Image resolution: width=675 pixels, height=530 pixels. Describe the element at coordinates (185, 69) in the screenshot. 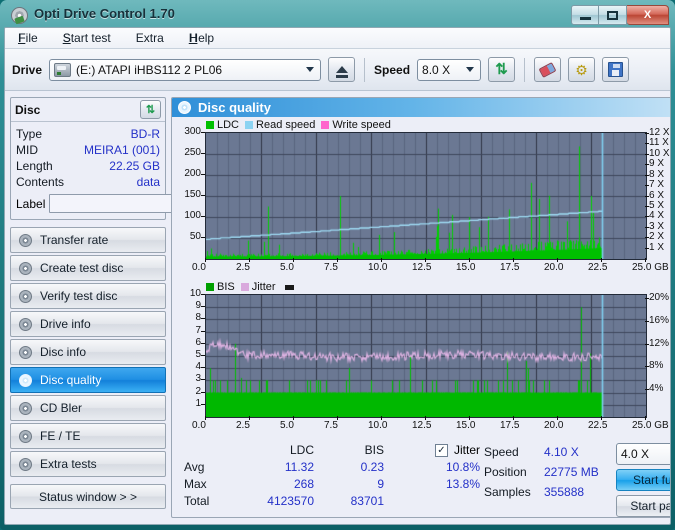

I see `drive-select: (E:) ATAPI iHBS112 2 PL06` at that location.